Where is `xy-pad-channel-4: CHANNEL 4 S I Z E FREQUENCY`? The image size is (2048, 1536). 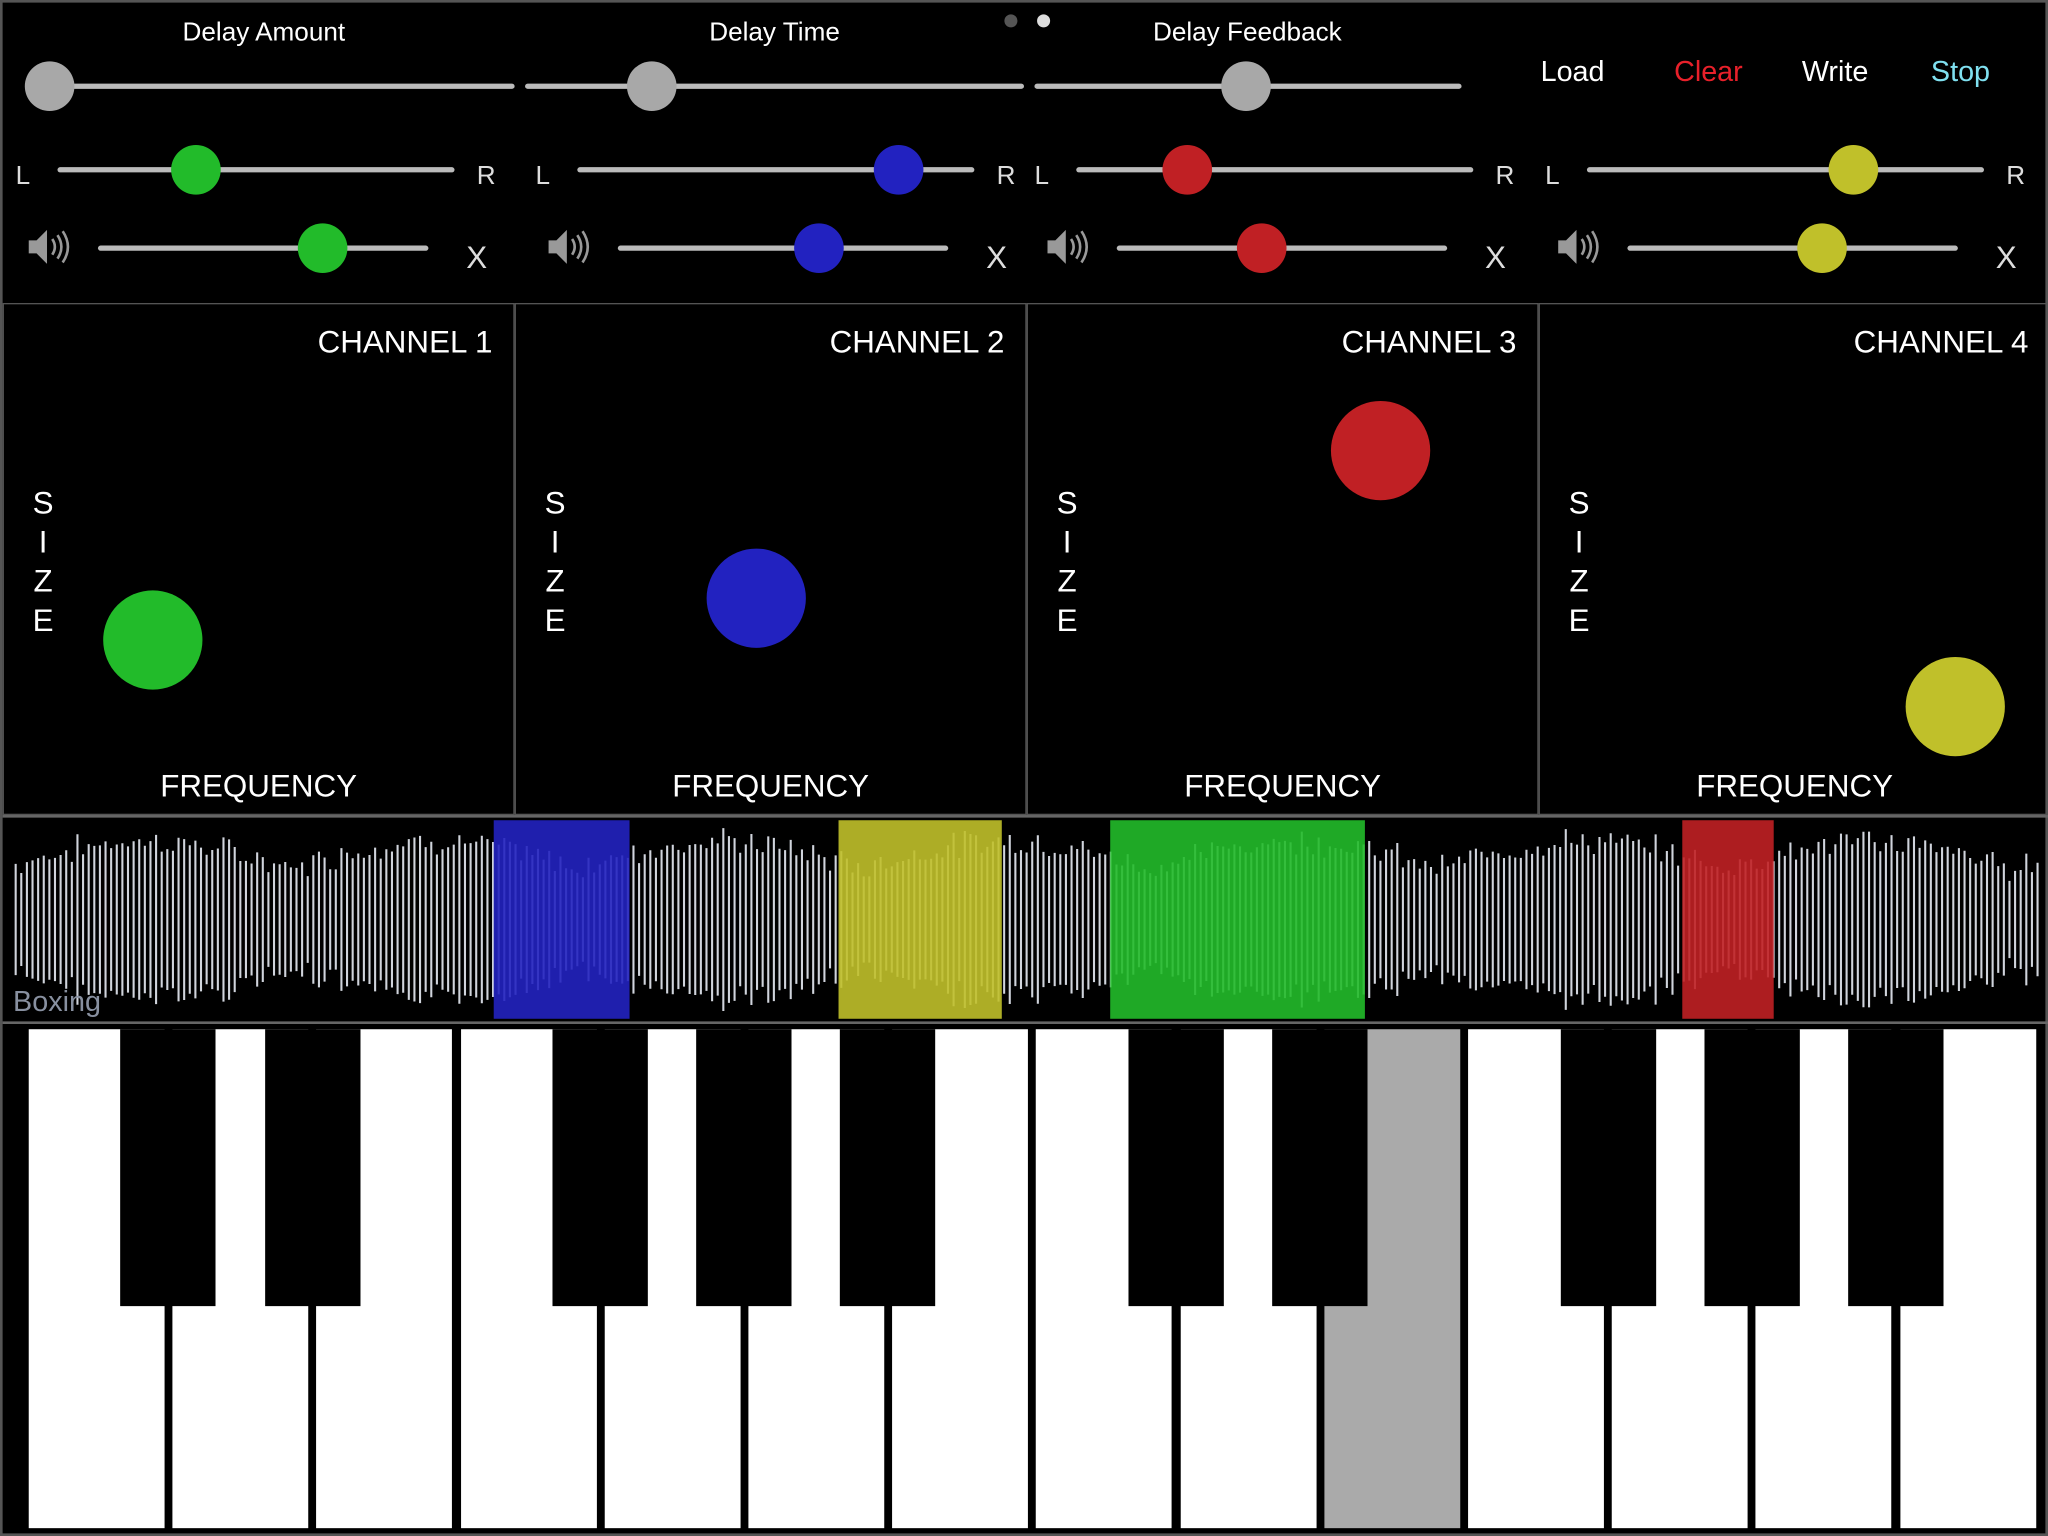
xy-pad-channel-4: CHANNEL 4 S I Z E FREQUENCY is located at coordinates (1793, 559).